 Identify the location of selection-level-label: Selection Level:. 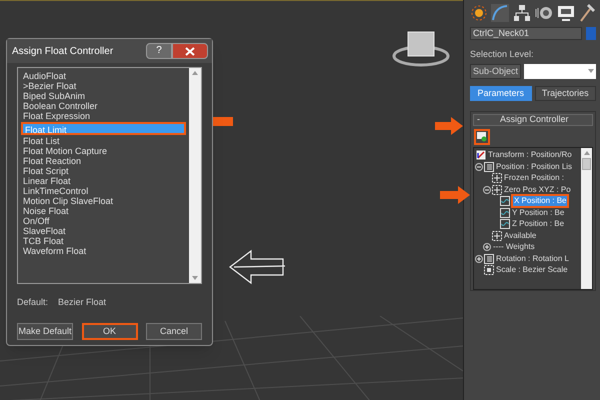
(502, 54).